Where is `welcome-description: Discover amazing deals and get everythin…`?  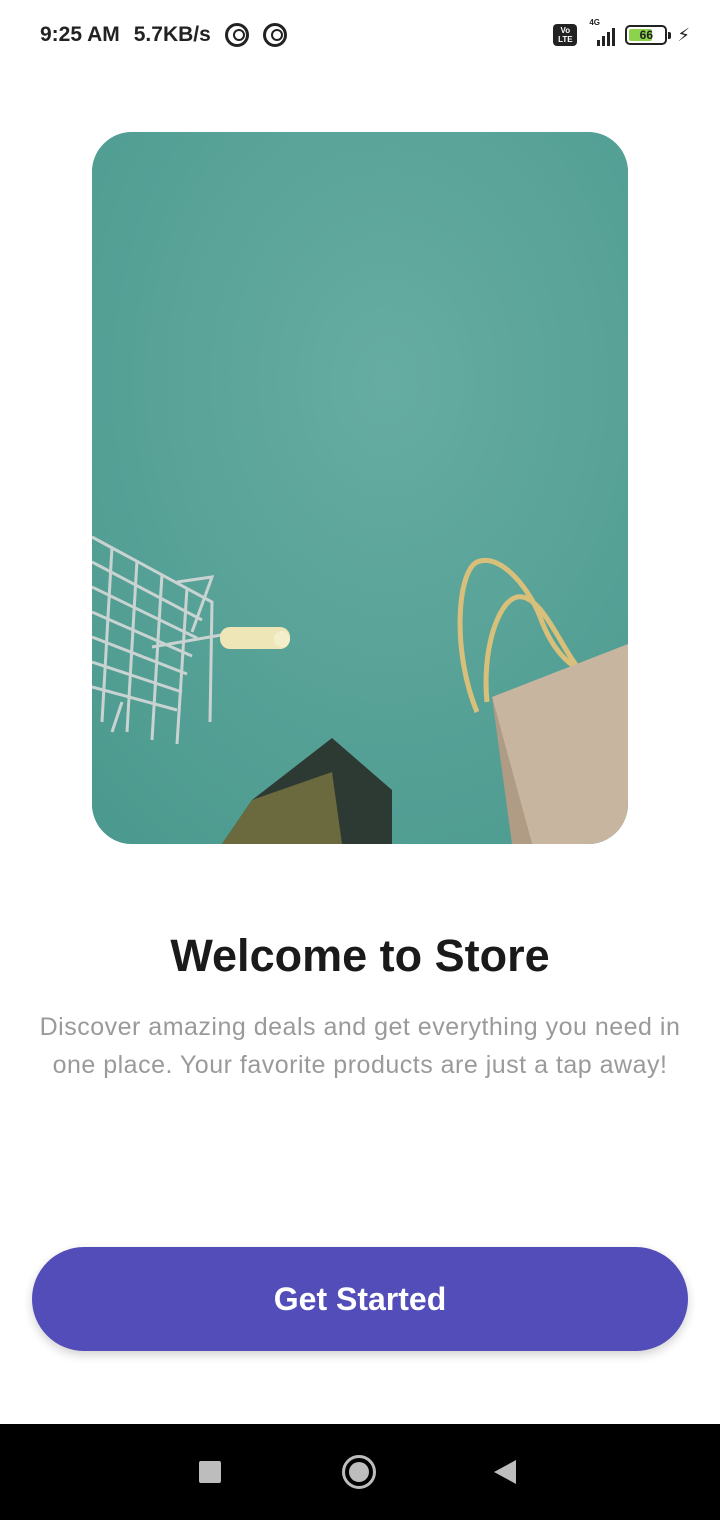 welcome-description: Discover amazing deals and get everythin… is located at coordinates (360, 1046).